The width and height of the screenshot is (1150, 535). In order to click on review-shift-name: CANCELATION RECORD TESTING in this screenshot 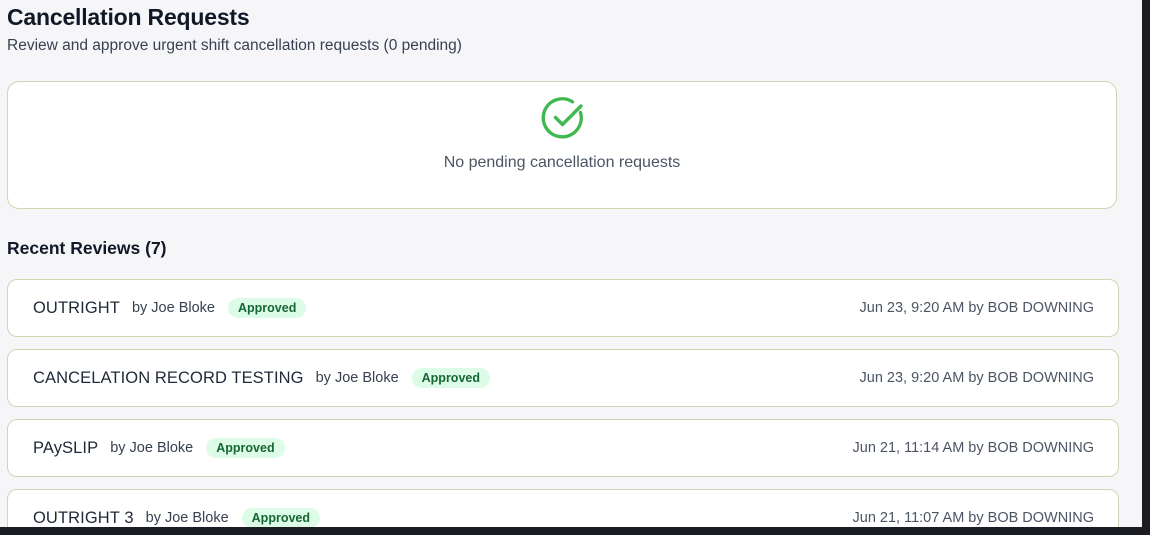, I will do `click(168, 377)`.